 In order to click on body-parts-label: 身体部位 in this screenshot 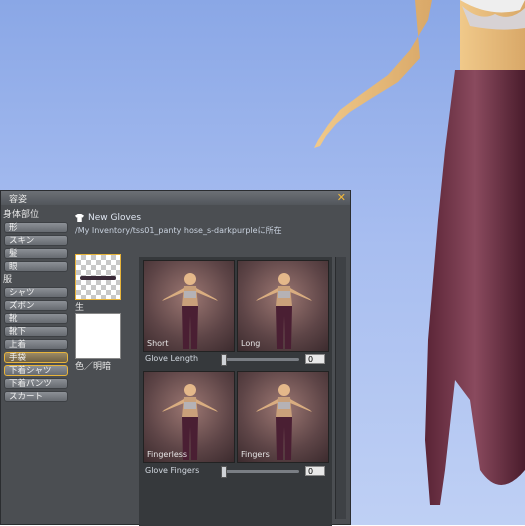, I will do `click(21, 215)`.